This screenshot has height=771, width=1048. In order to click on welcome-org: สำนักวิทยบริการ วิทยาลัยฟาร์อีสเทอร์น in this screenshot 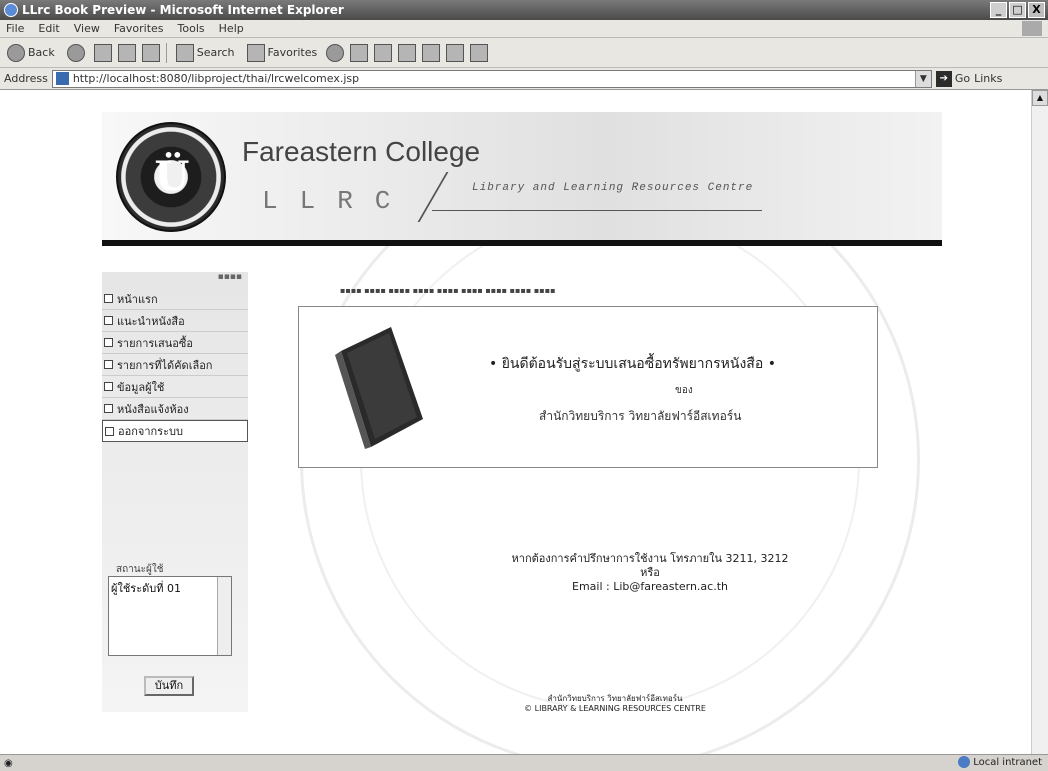, I will do `click(640, 416)`.